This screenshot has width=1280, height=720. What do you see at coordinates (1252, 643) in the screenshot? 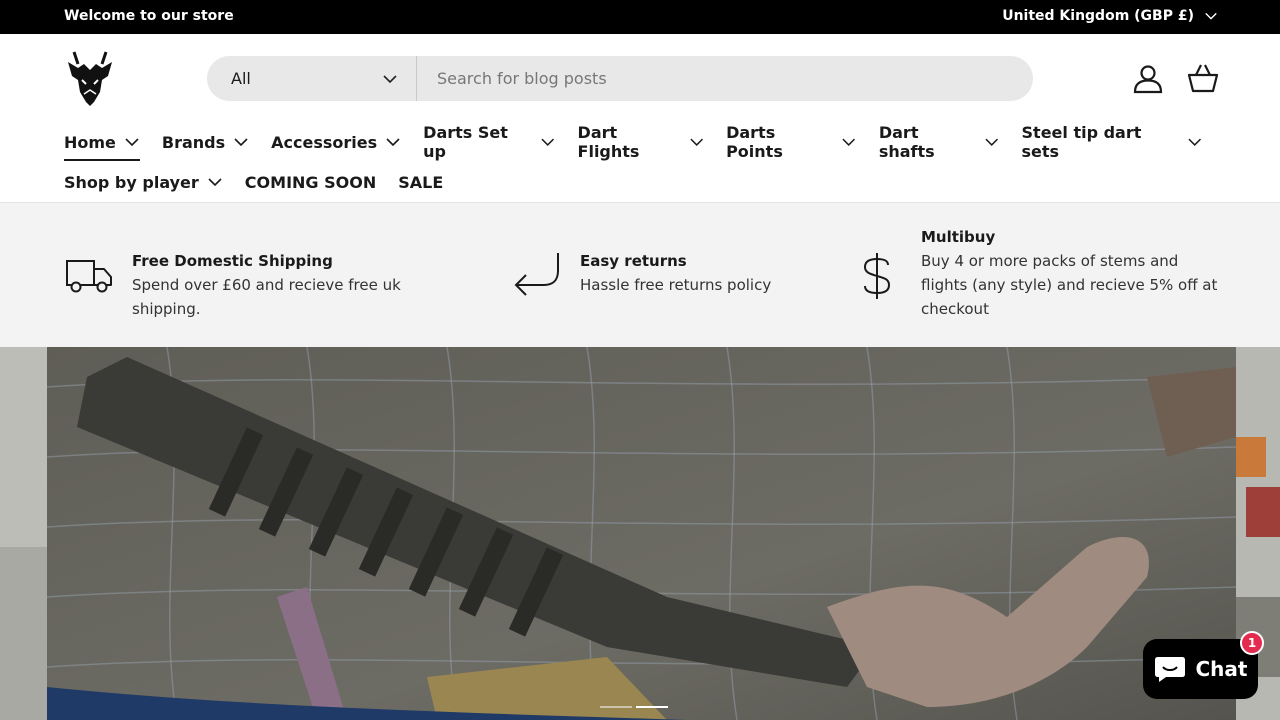
I see `chat-notification-badge: 1` at bounding box center [1252, 643].